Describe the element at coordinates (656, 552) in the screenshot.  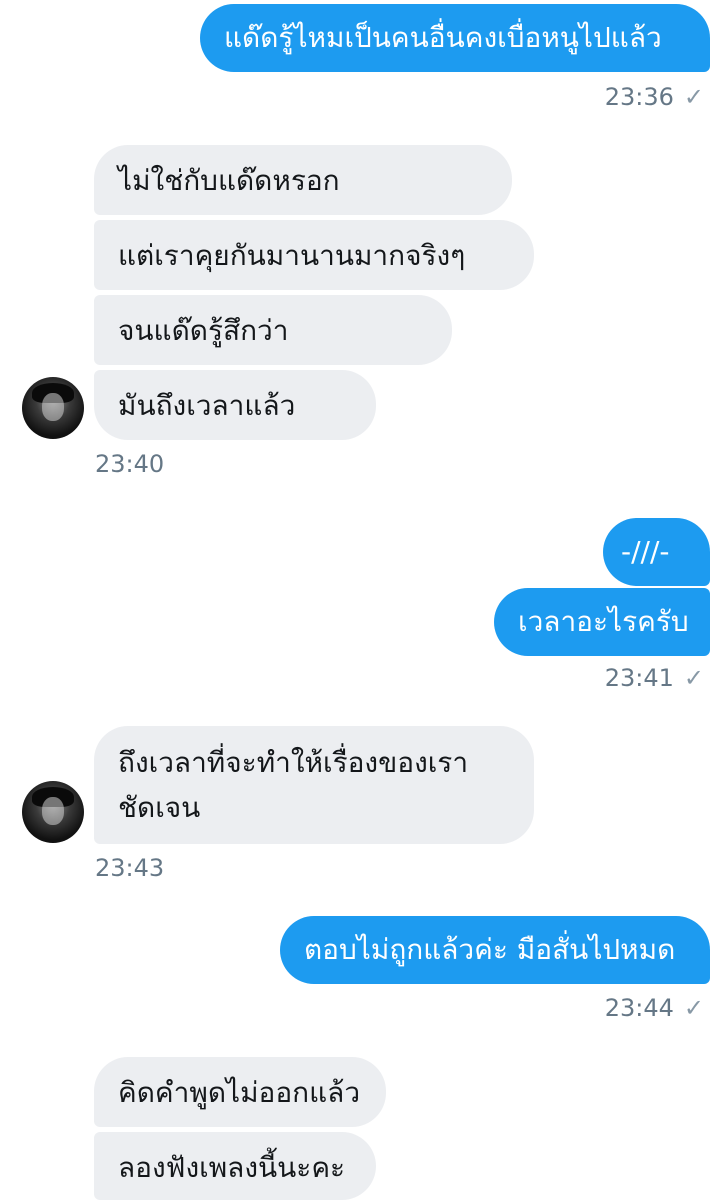
I see `outgoing-message: -///-` at that location.